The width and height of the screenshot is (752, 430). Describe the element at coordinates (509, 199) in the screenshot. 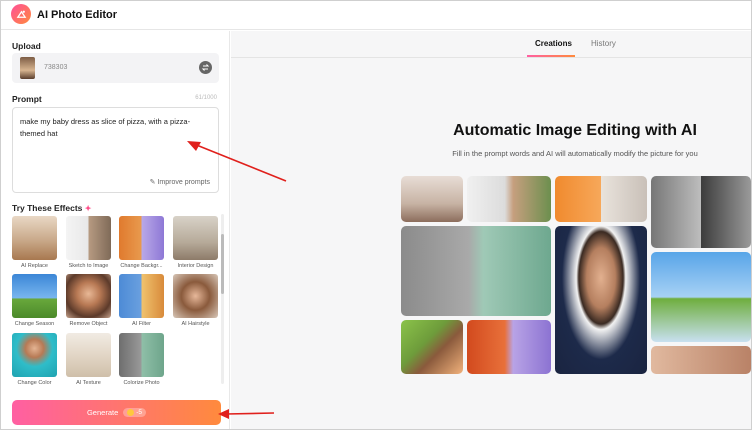

I see `example-image-house` at that location.